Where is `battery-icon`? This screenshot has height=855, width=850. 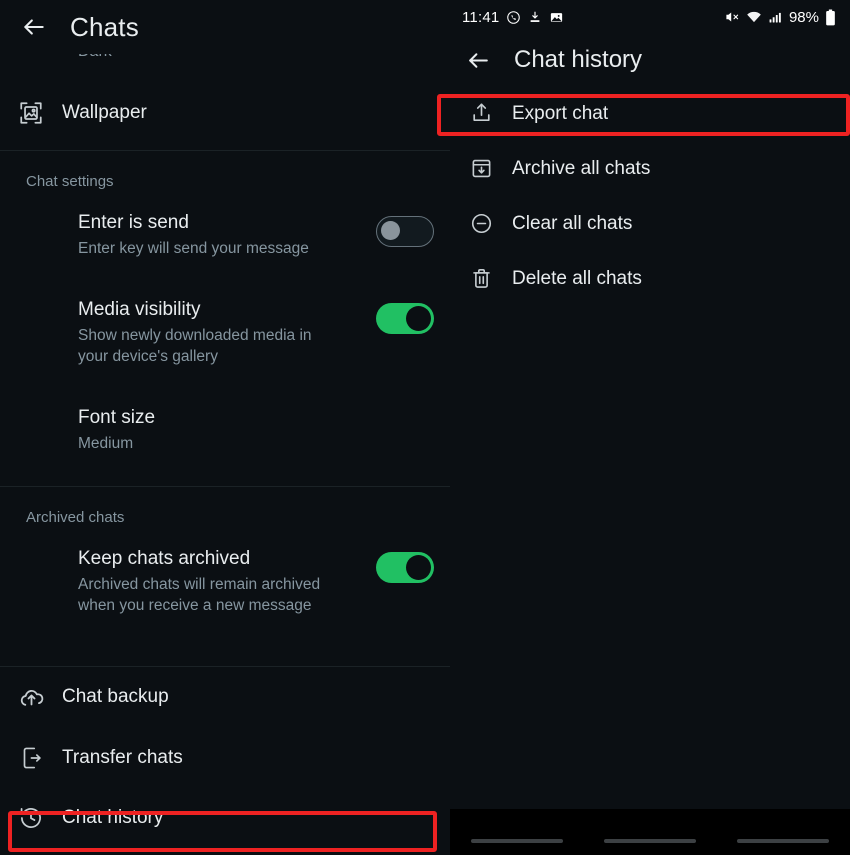
battery-icon is located at coordinates (830, 17).